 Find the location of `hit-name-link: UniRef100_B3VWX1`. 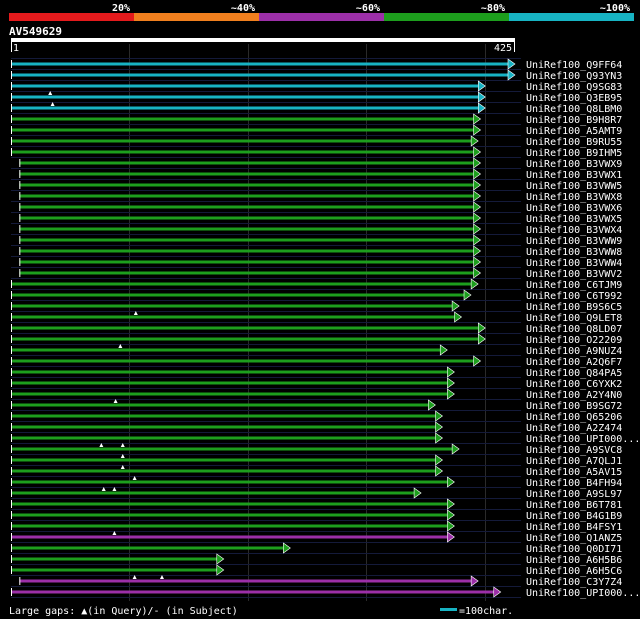

hit-name-link: UniRef100_B3VWX1 is located at coordinates (574, 175).